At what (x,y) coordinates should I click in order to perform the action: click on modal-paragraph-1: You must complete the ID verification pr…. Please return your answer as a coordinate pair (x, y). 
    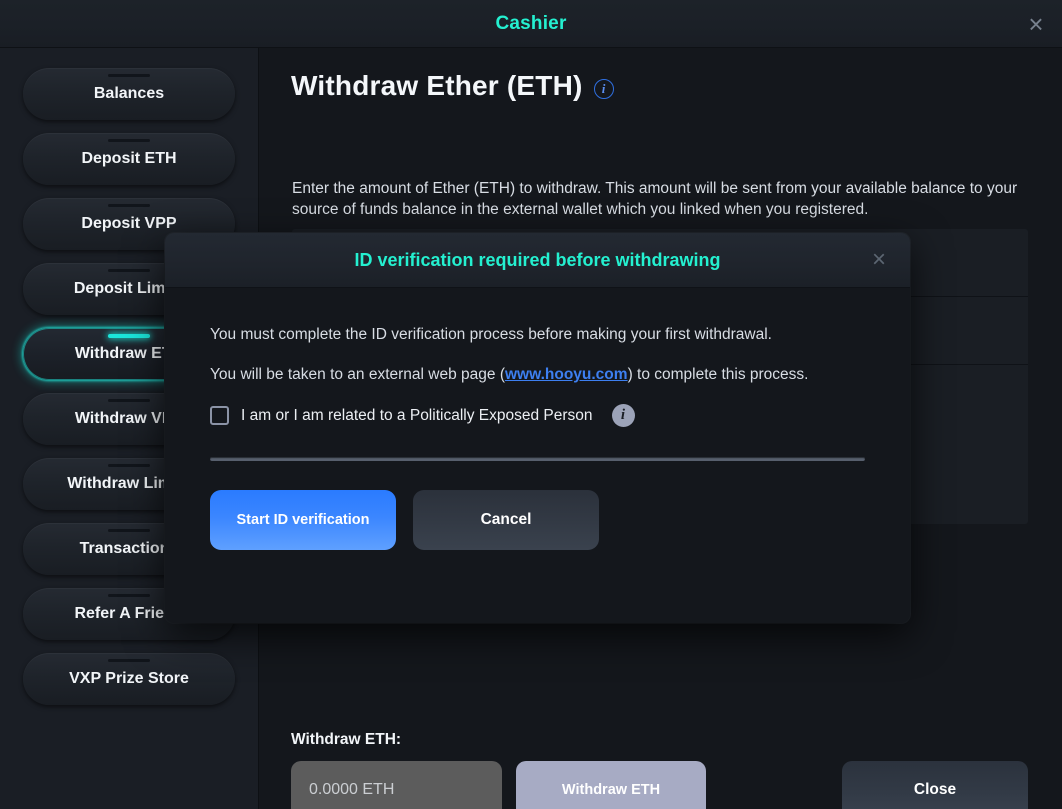
    Looking at the image, I should click on (491, 334).